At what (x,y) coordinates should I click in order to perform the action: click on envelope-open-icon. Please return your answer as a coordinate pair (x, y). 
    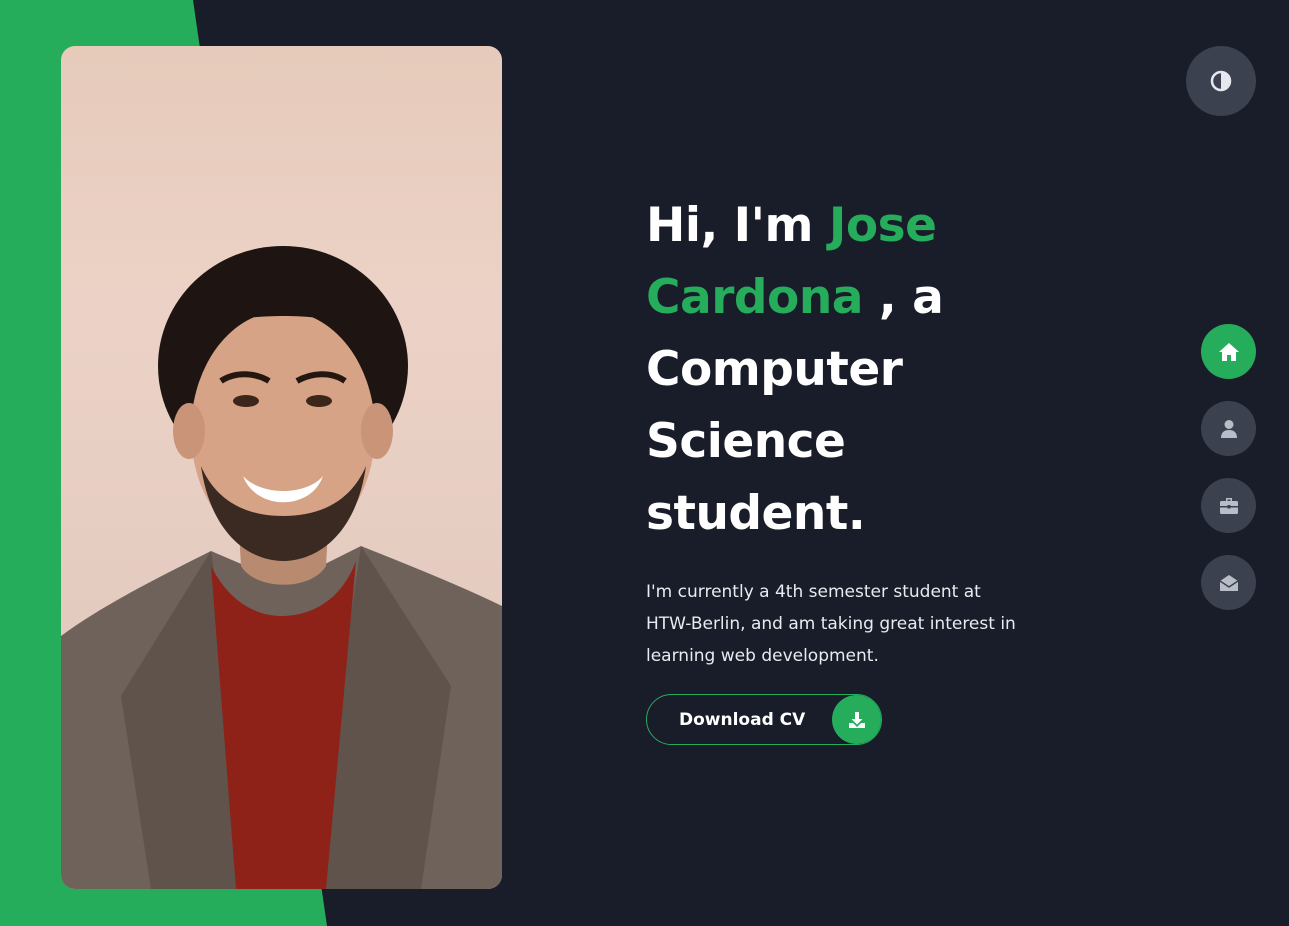
    Looking at the image, I should click on (1228, 582).